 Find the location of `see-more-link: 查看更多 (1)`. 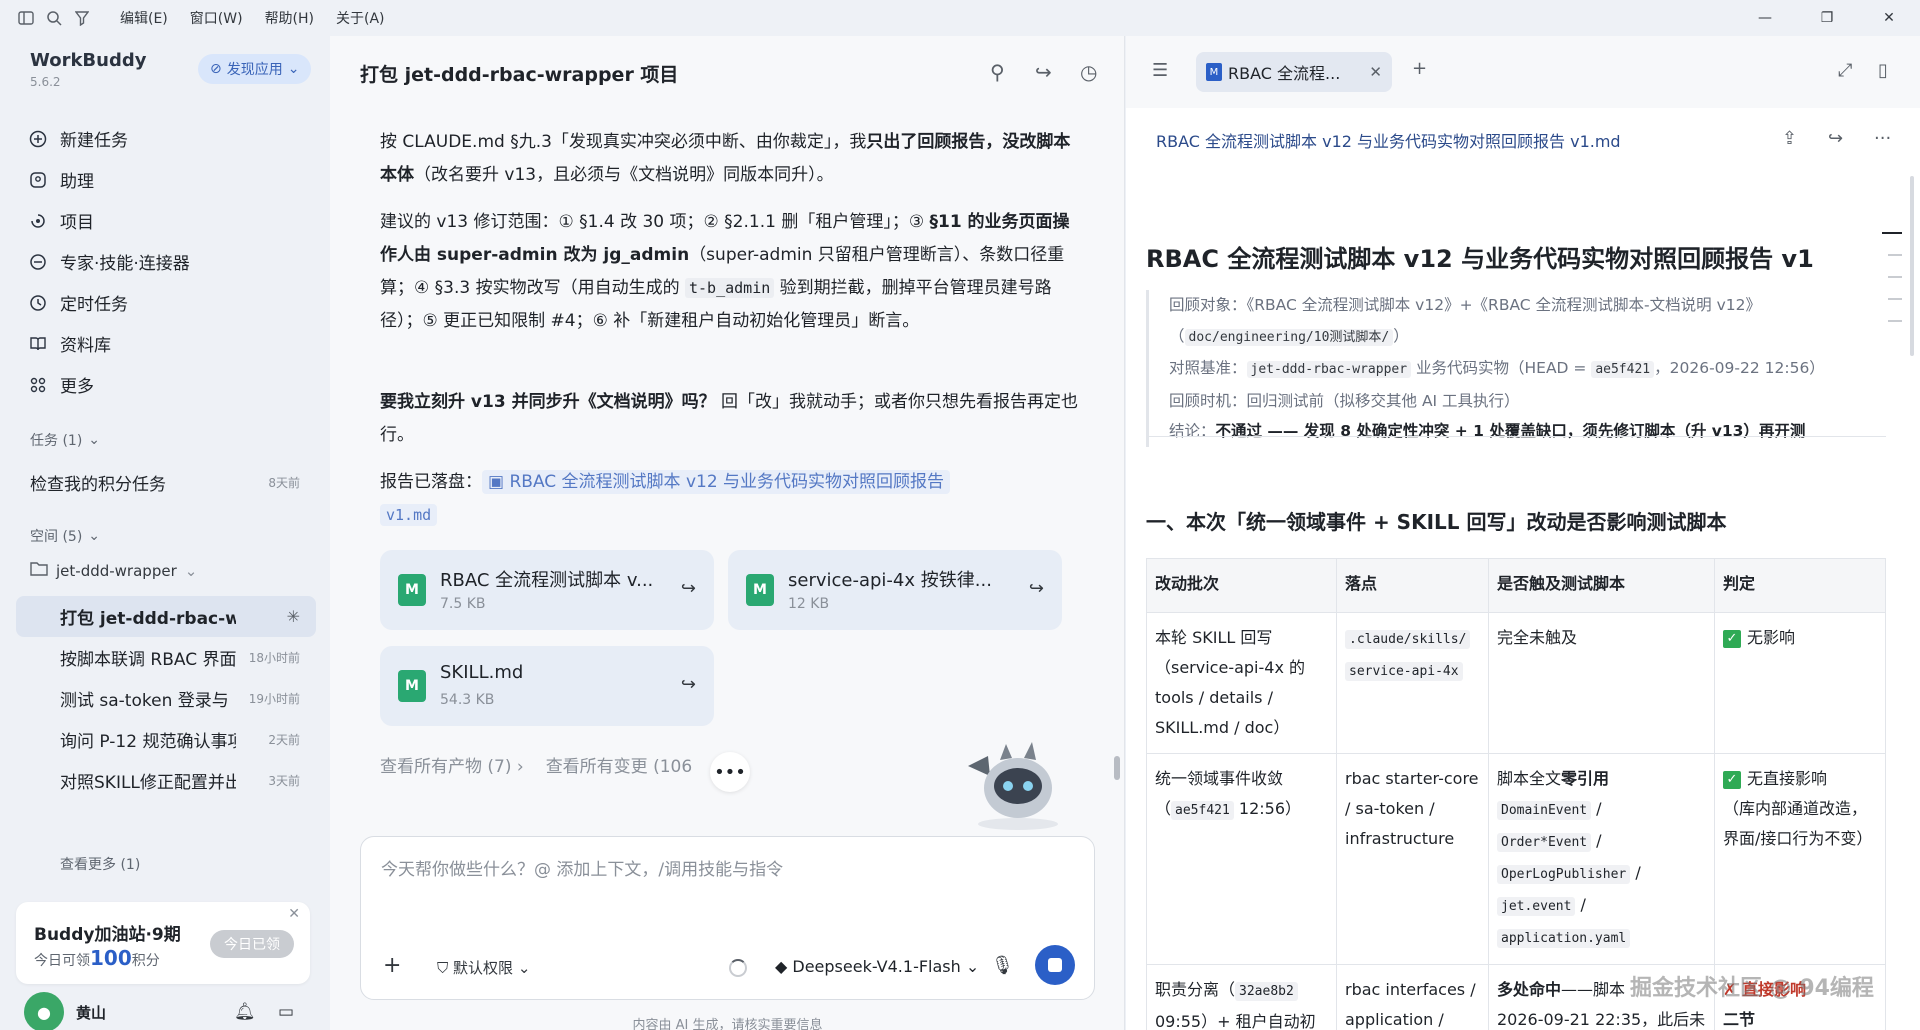

see-more-link: 查看更多 (1) is located at coordinates (100, 864).